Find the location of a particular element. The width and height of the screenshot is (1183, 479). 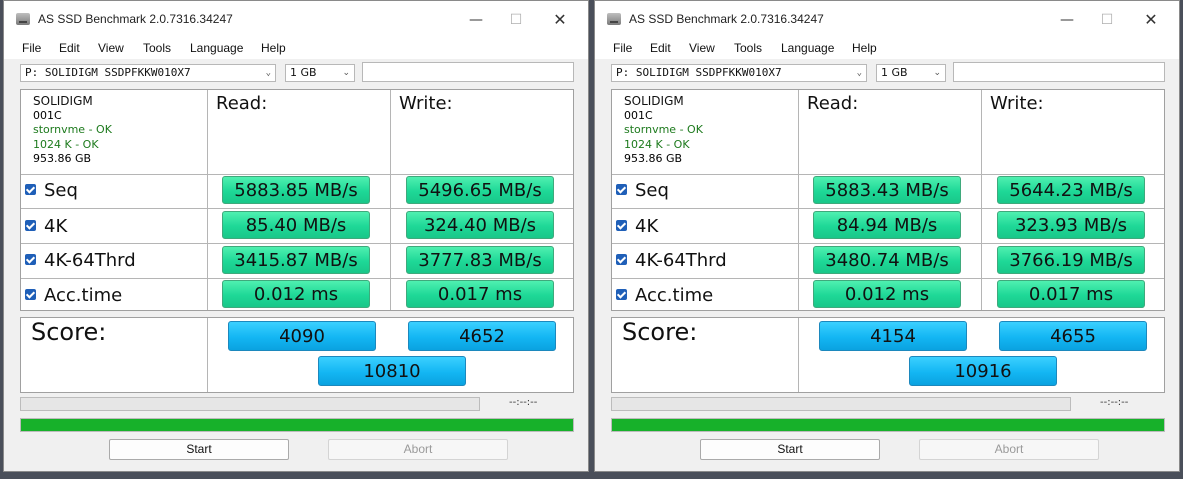

acc-write-value: 0.017 ms is located at coordinates (1071, 294).